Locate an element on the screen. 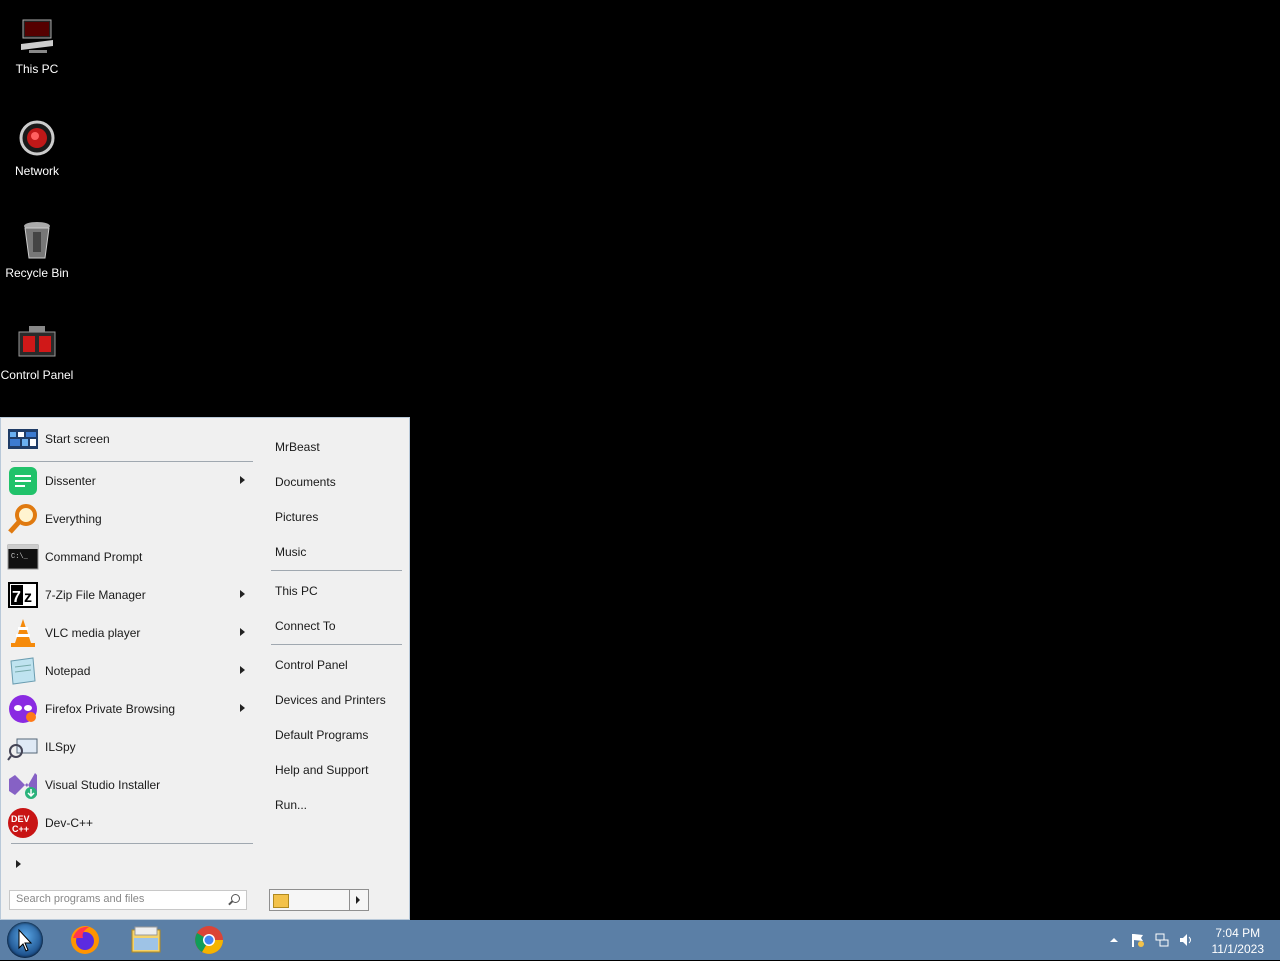 The width and height of the screenshot is (1280, 961). program-label: Everything is located at coordinates (73, 519).